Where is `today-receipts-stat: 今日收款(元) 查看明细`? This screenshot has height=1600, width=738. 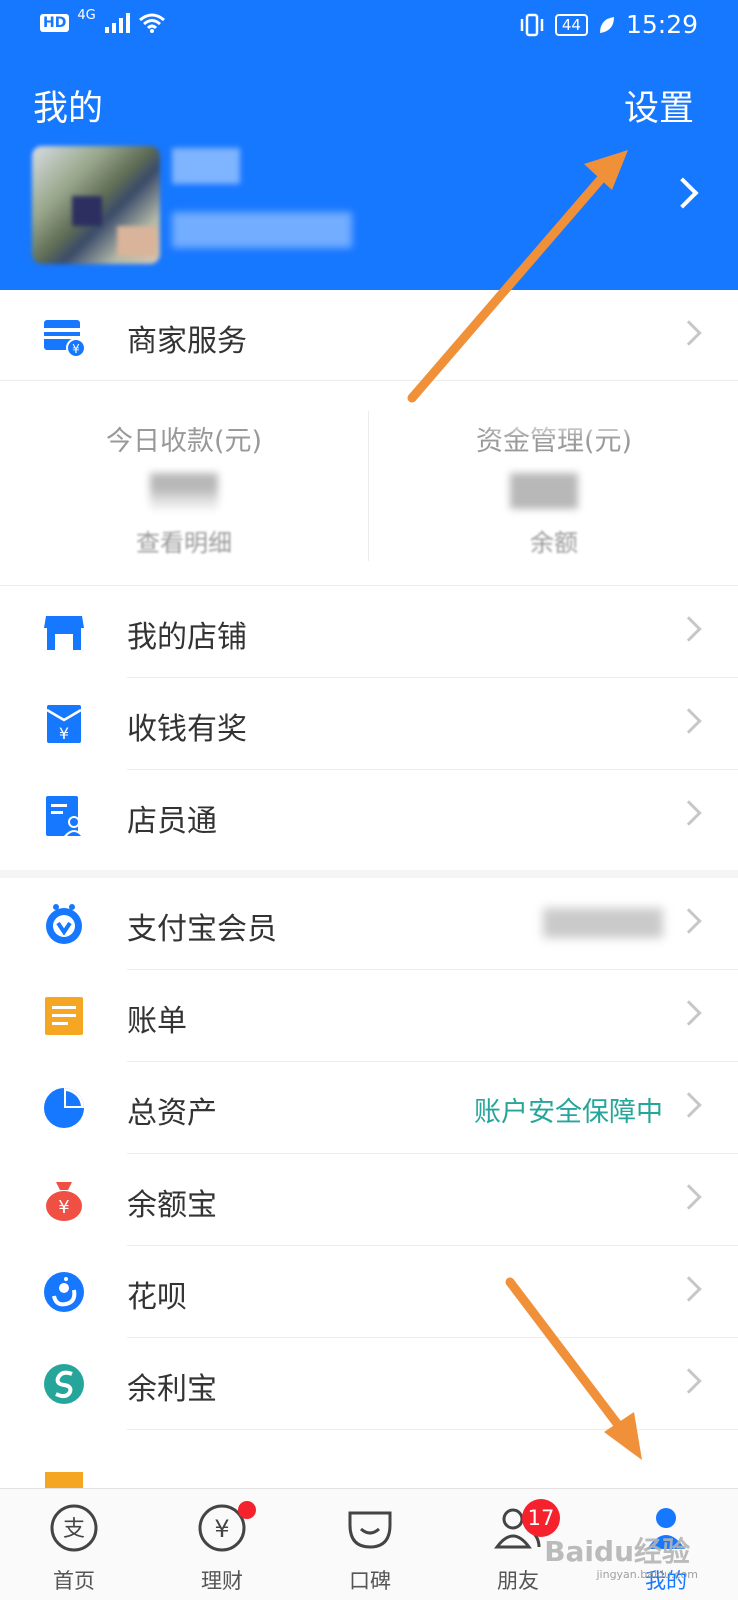 today-receipts-stat: 今日收款(元) 查看明细 is located at coordinates (184, 484).